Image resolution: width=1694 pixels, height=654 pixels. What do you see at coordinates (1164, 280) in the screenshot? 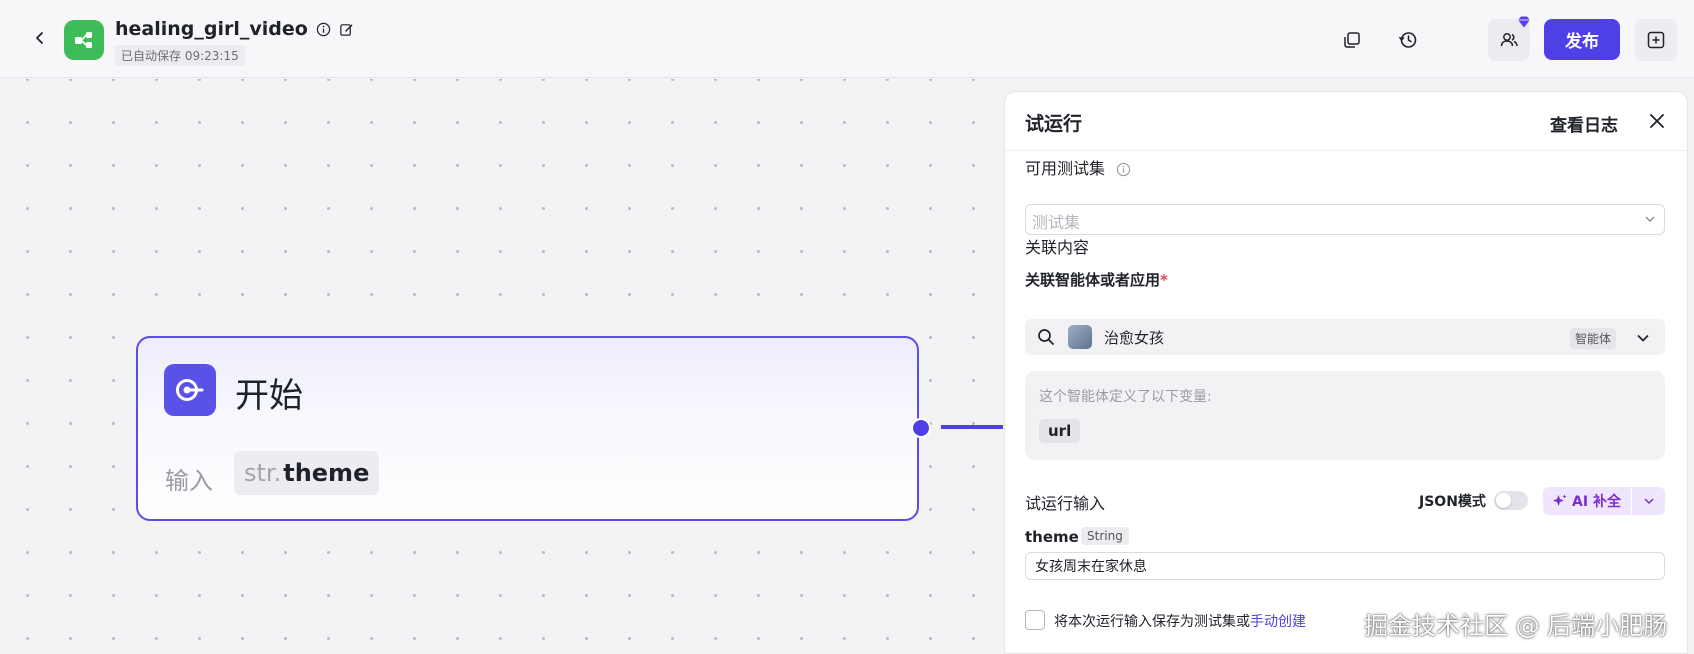
I see `required-mark: *` at bounding box center [1164, 280].